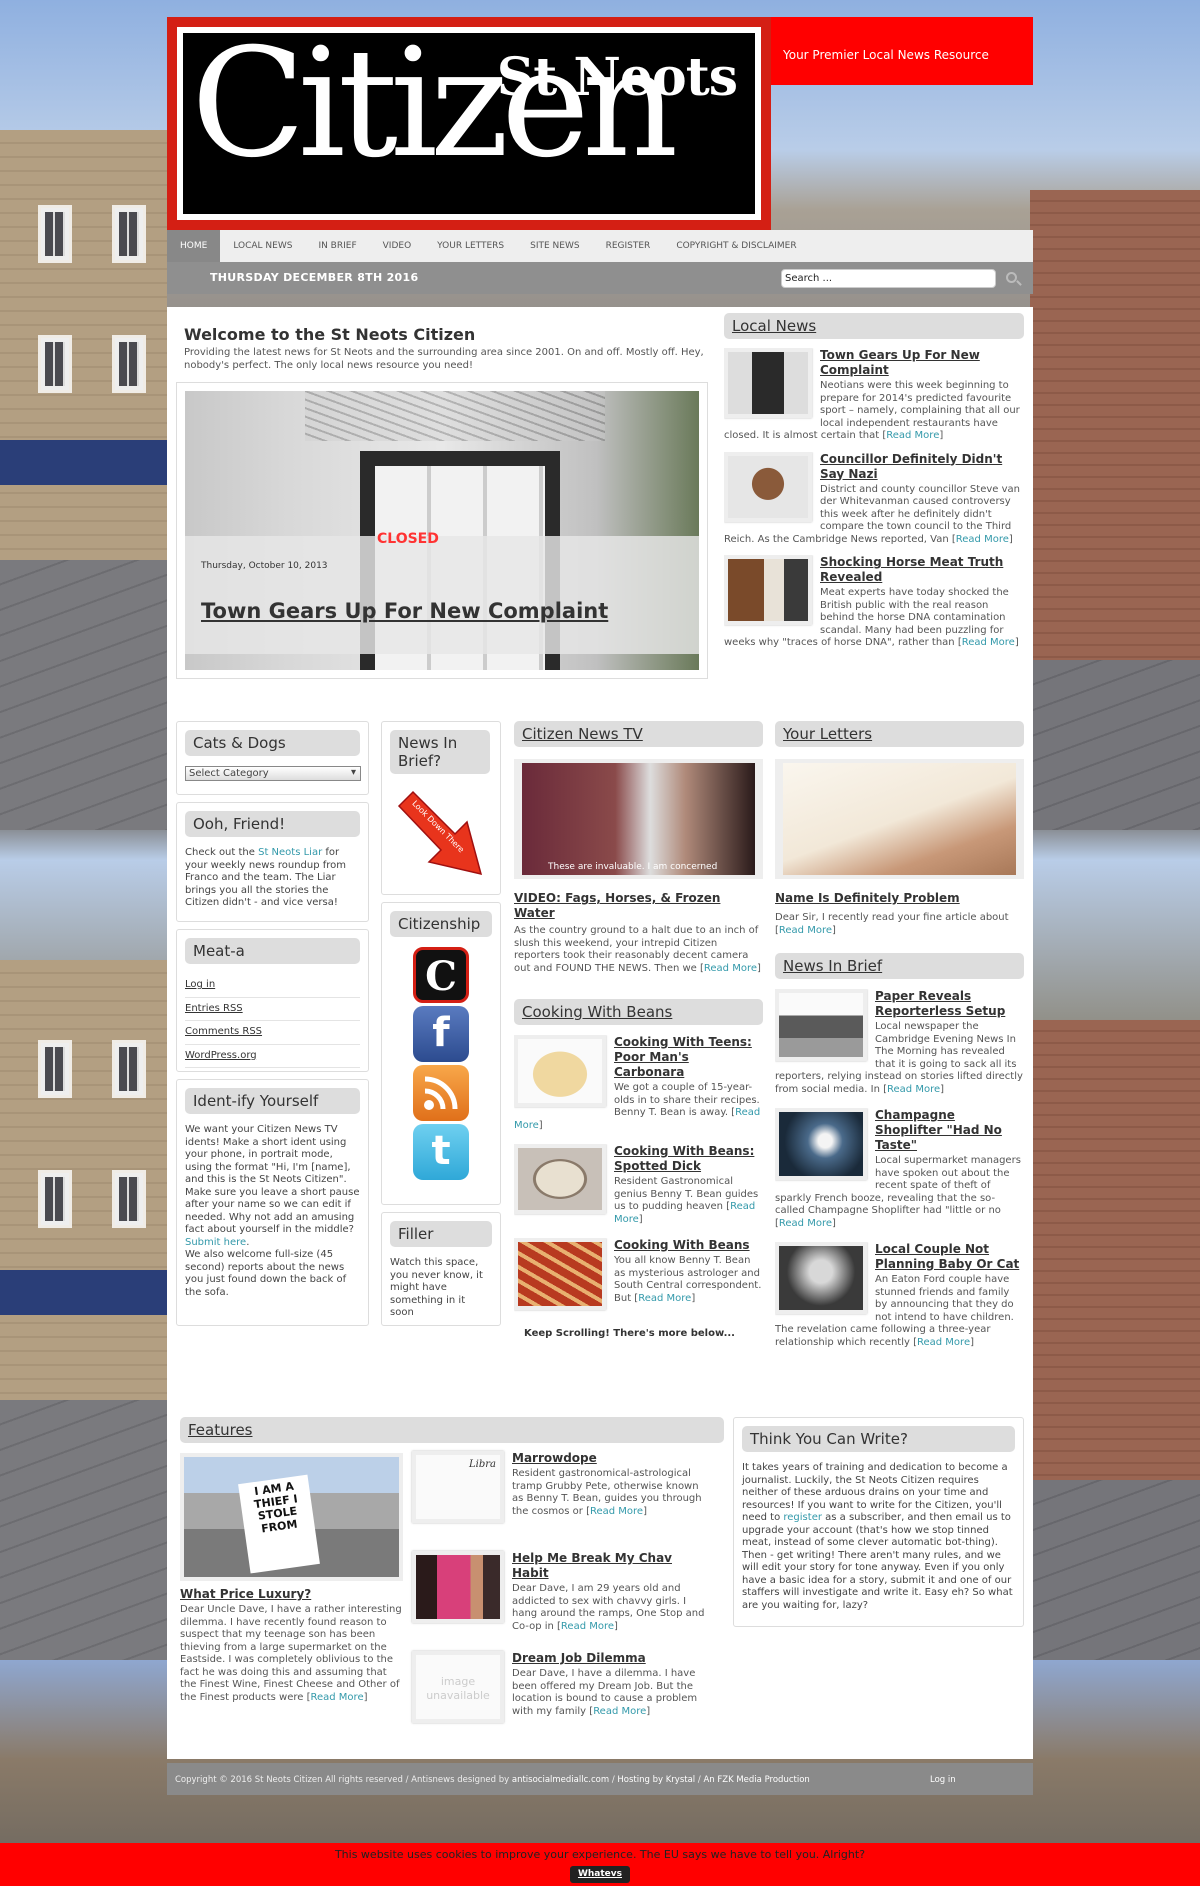  Describe the element at coordinates (262, 246) in the screenshot. I see `nav-local-news: LOCAL NEWS` at that location.